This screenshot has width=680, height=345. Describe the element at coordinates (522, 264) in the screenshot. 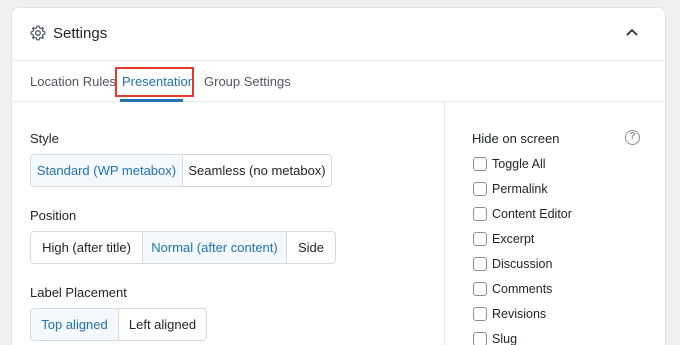

I see `checkbox-label: Discussion` at that location.